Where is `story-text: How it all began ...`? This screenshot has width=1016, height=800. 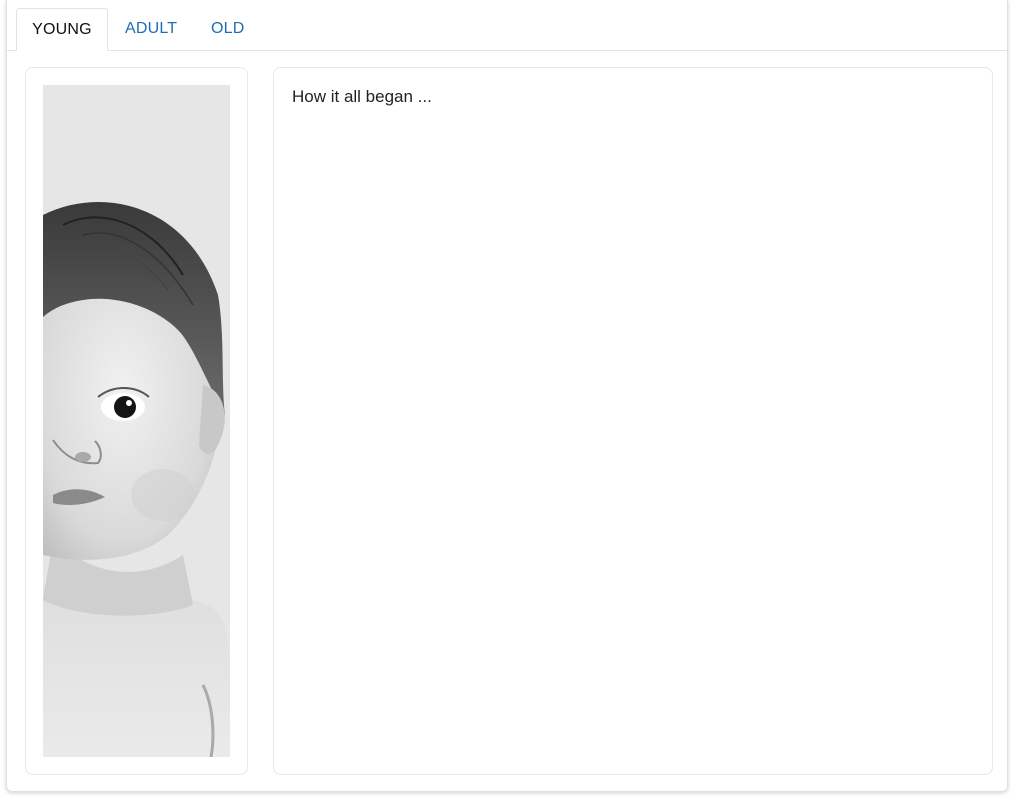 story-text: How it all began ... is located at coordinates (362, 96).